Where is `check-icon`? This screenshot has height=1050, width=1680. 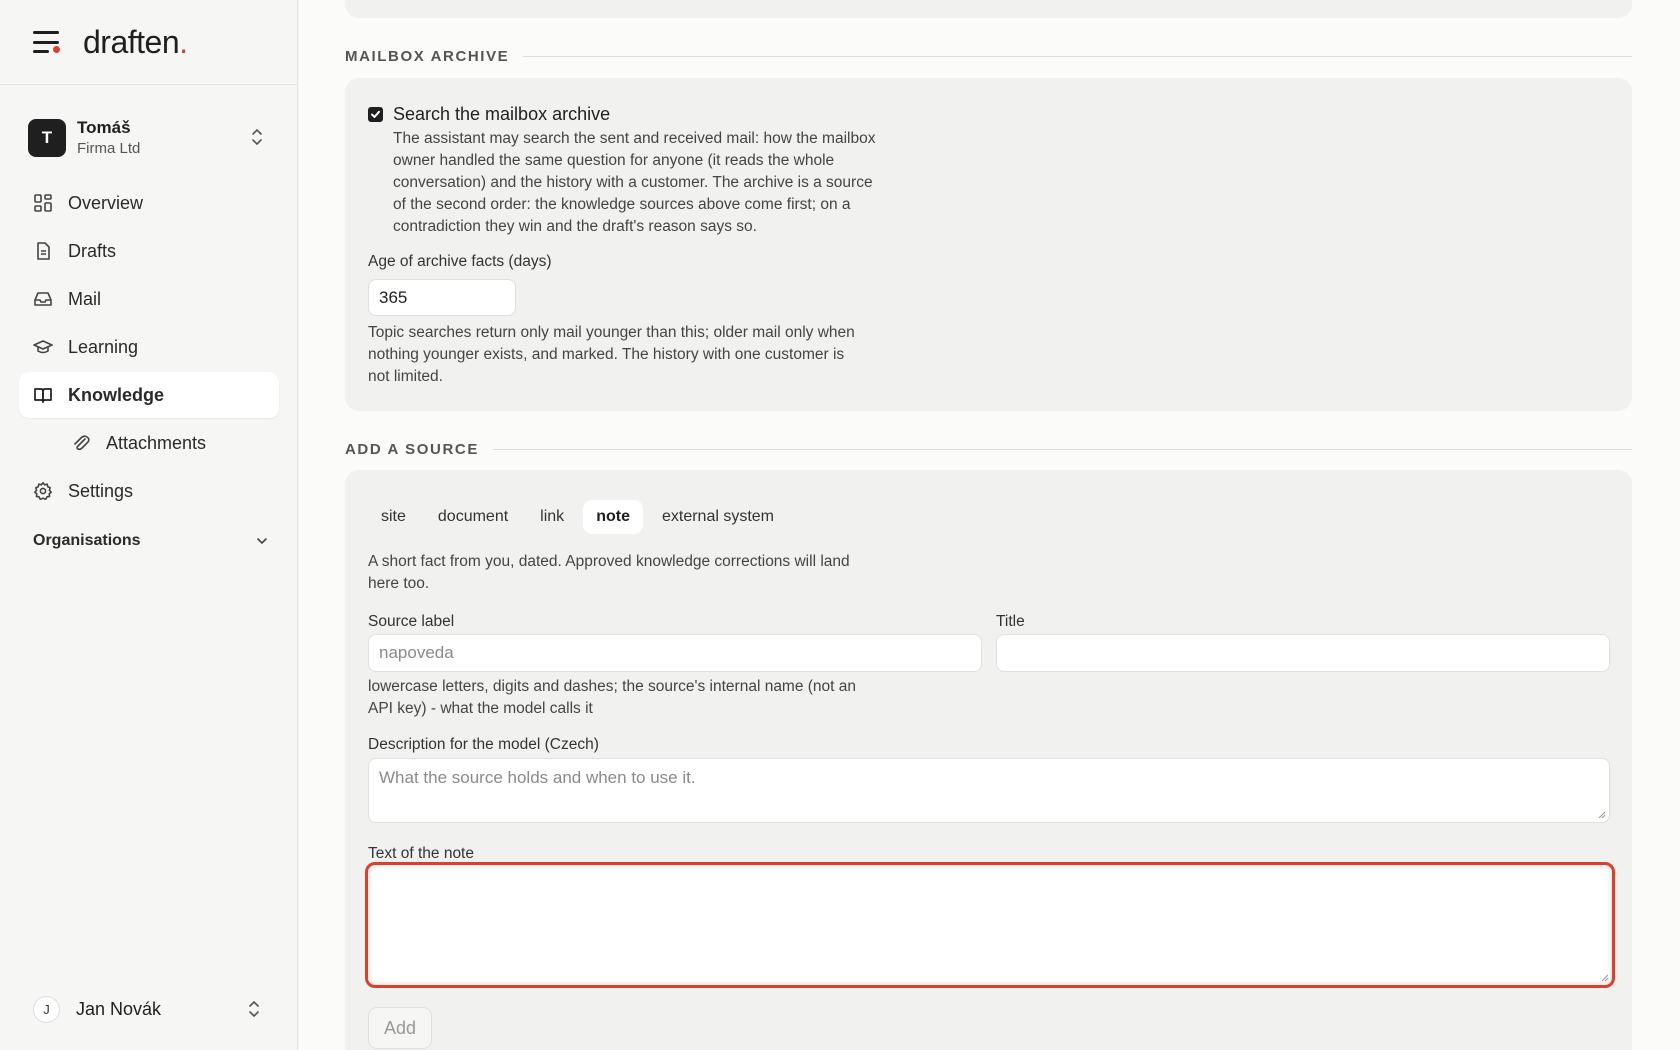
check-icon is located at coordinates (375, 114).